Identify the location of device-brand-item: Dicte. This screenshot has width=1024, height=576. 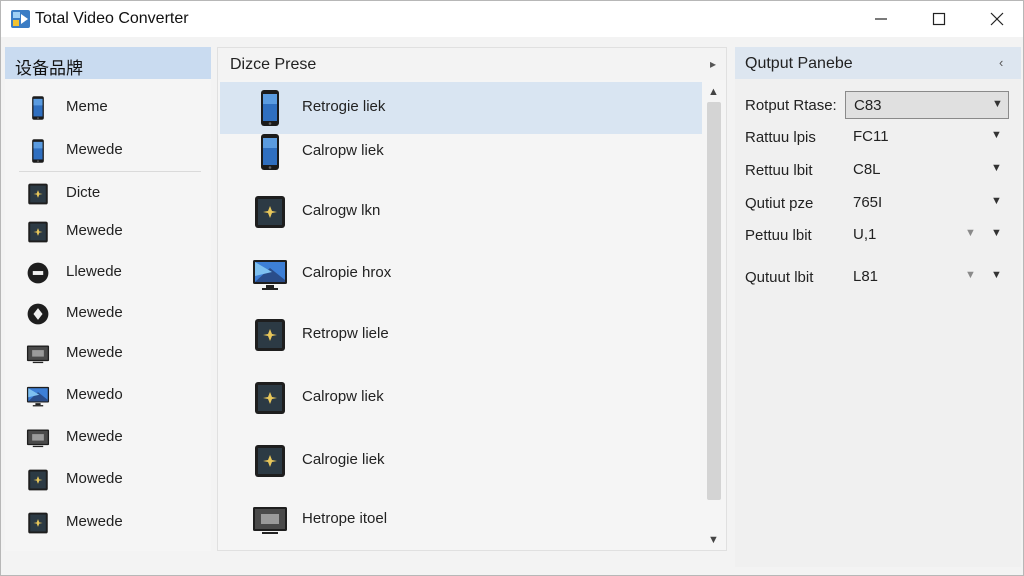
(108, 193).